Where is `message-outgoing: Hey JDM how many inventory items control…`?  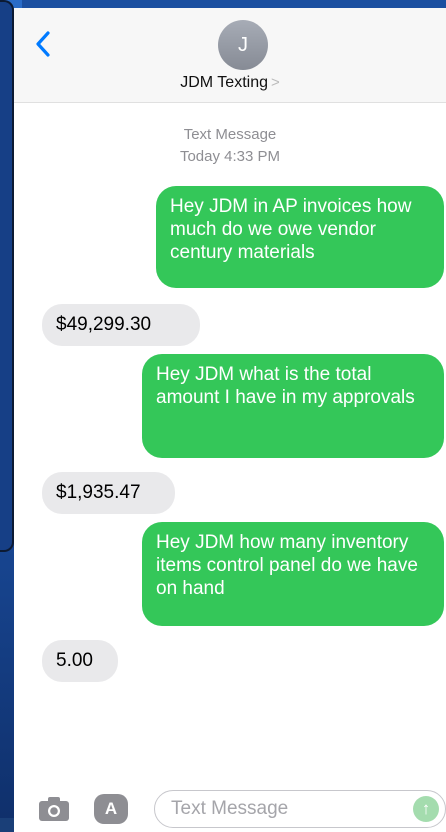 message-outgoing: Hey JDM how many inventory items control… is located at coordinates (293, 574).